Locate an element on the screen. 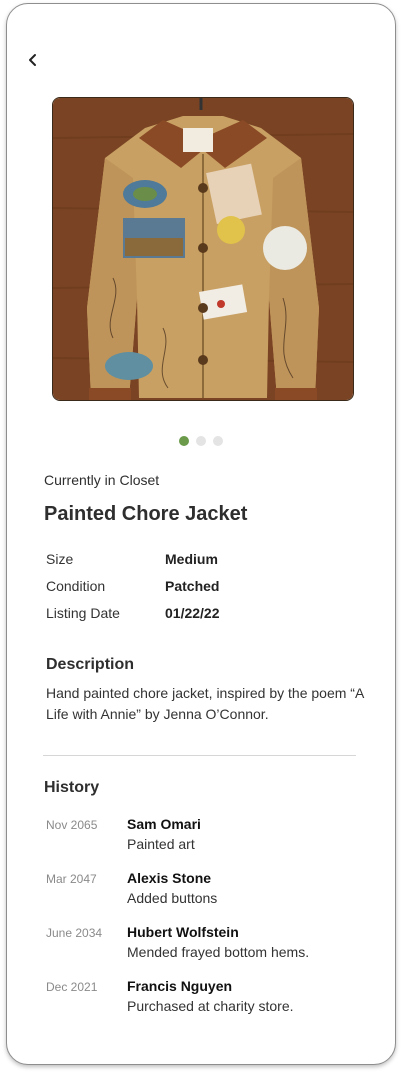 This screenshot has width=402, height=1075. history-owner: Alexis Stone is located at coordinates (169, 878).